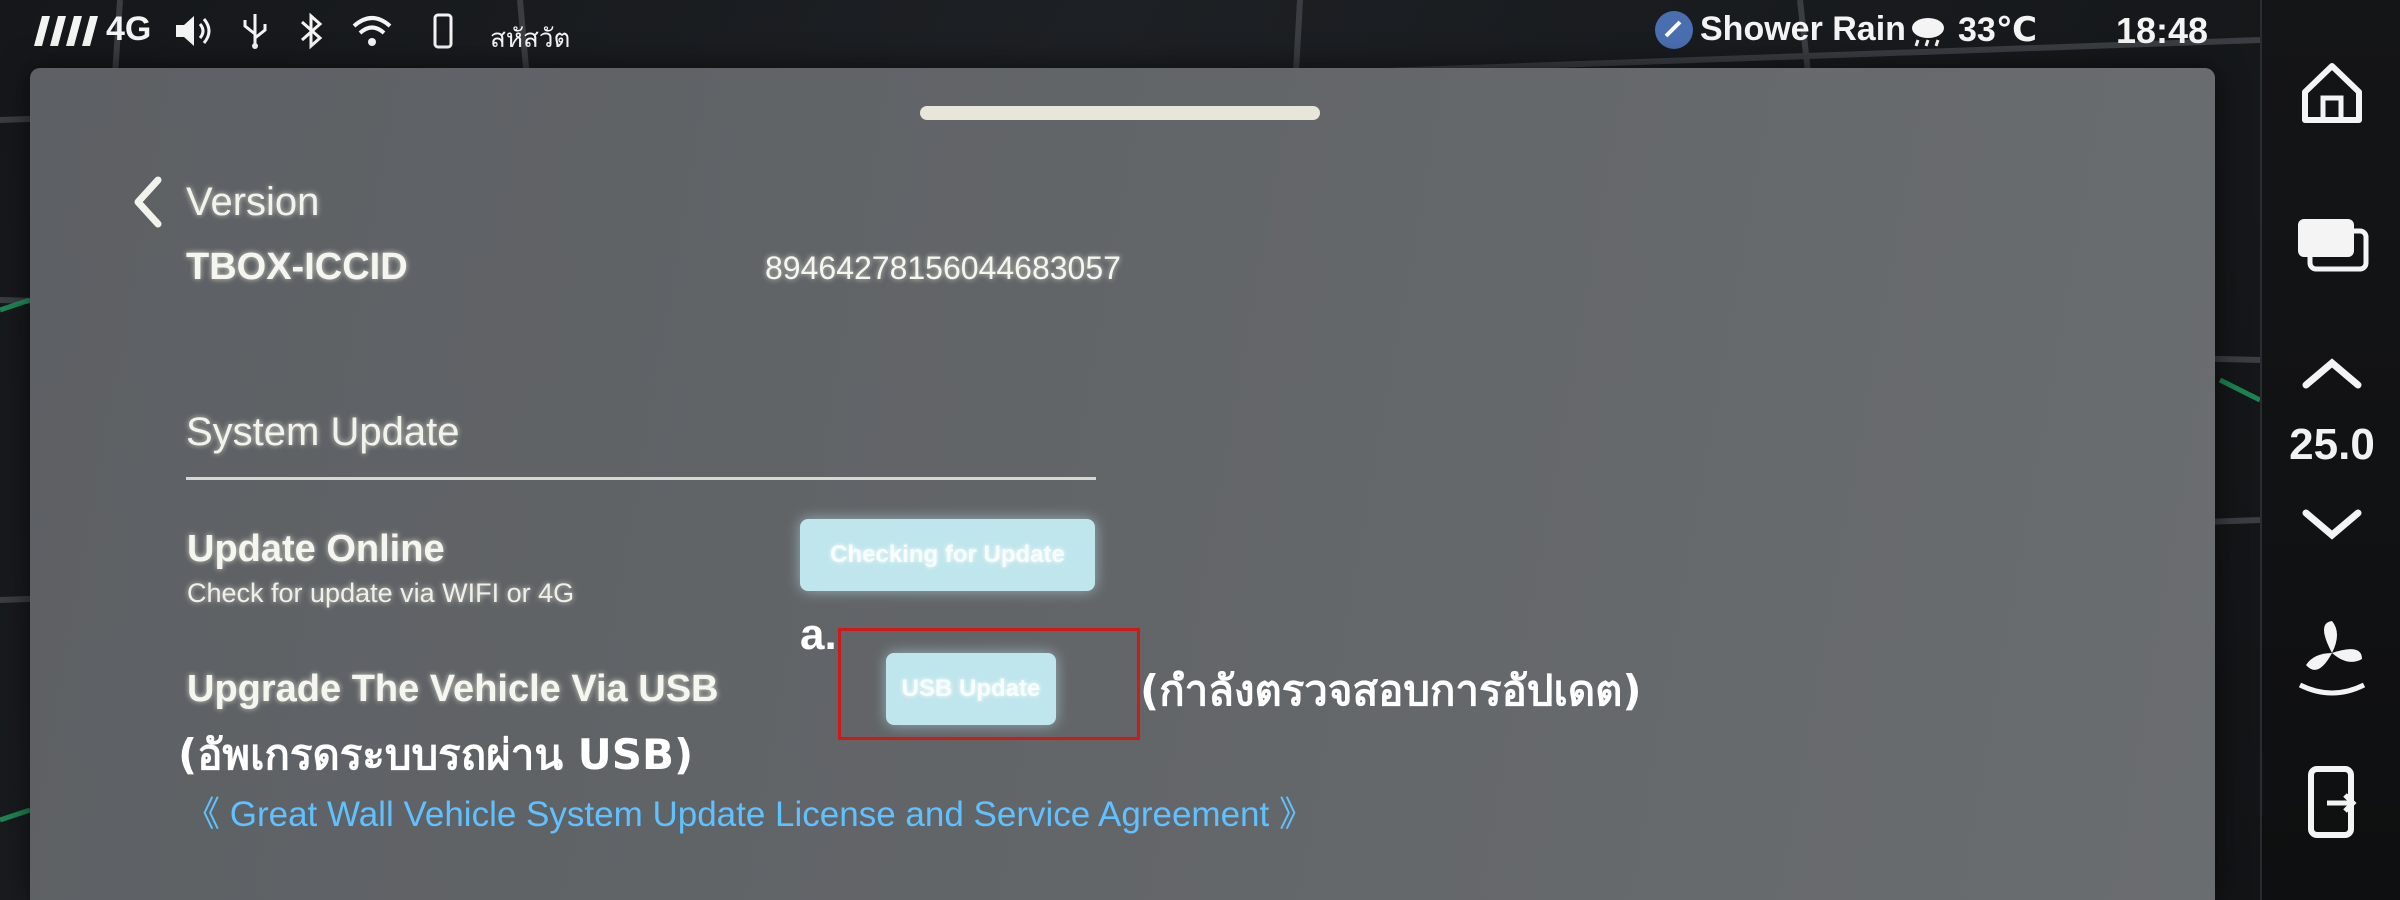  I want to click on system-update-heading: System Update, so click(323, 432).